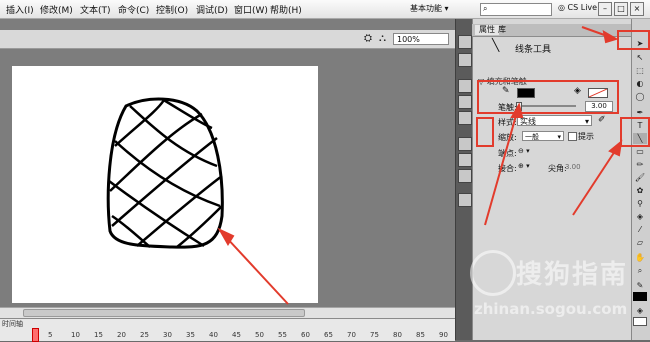 This screenshot has height=342, width=650. What do you see at coordinates (397, 335) in the screenshot?
I see `frame-number: 80` at bounding box center [397, 335].